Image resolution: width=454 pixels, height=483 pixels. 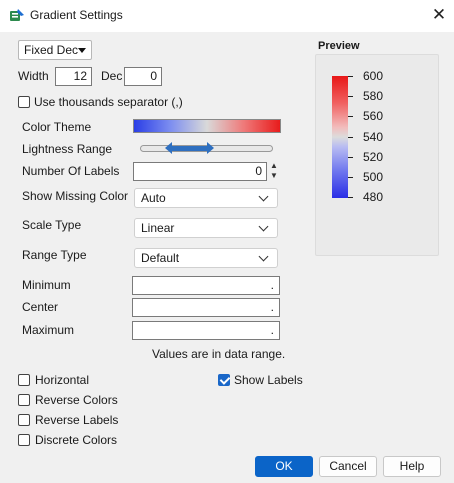 What do you see at coordinates (439, 15) in the screenshot?
I see `close-icon: ✕` at bounding box center [439, 15].